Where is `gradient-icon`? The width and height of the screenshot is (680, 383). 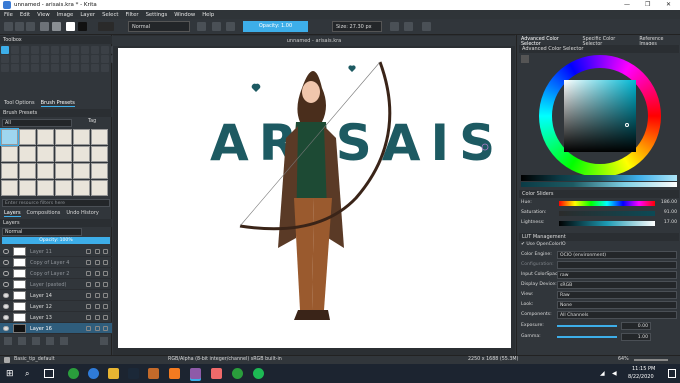
gradient-icon is located at coordinates (44, 26).